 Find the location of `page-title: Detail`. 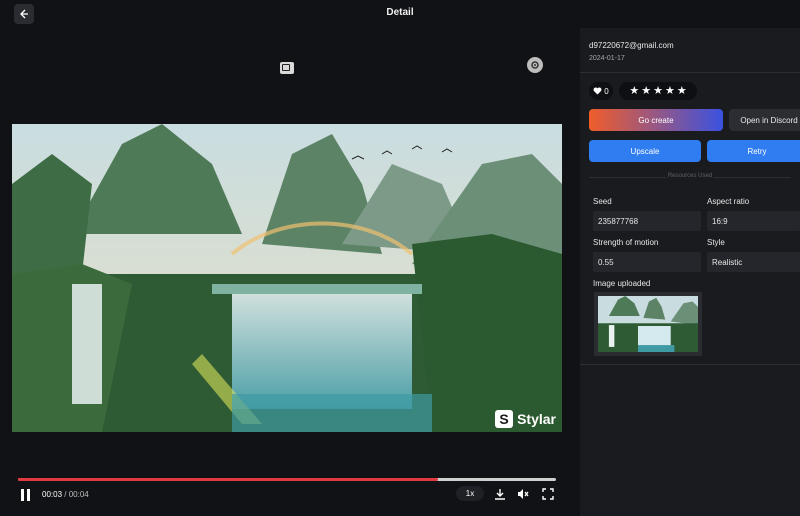

page-title: Detail is located at coordinates (400, 12).